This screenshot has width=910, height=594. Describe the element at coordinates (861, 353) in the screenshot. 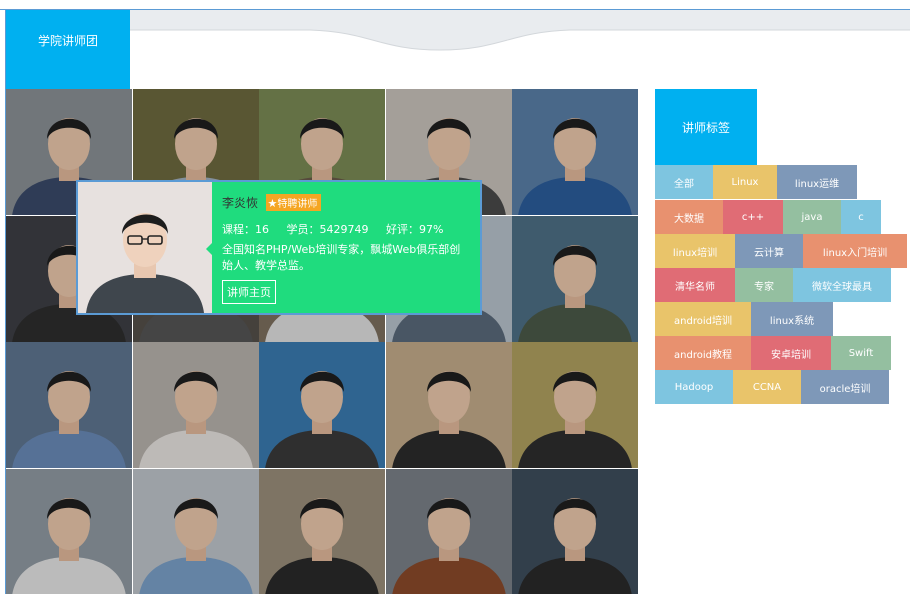

I see `tag-item: Swift` at that location.